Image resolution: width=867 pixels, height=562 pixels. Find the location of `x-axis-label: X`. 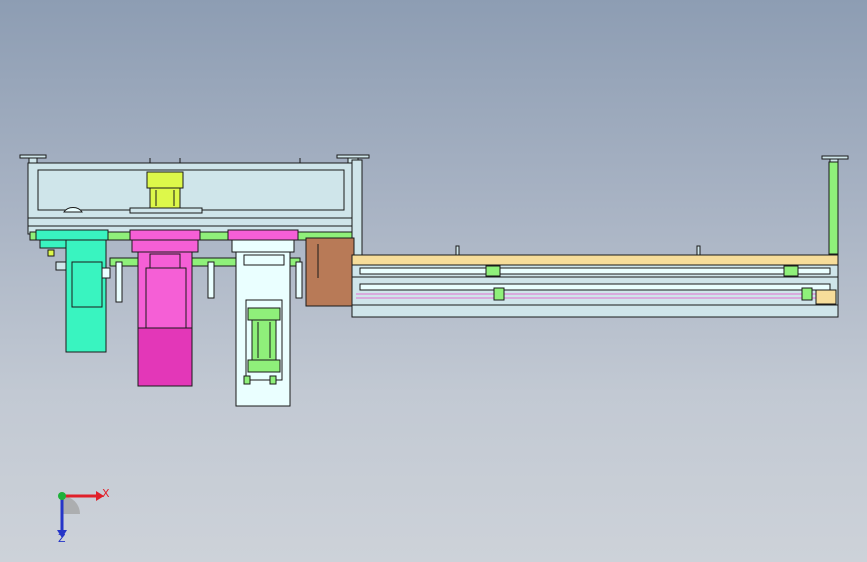

x-axis-label: X is located at coordinates (106, 493).